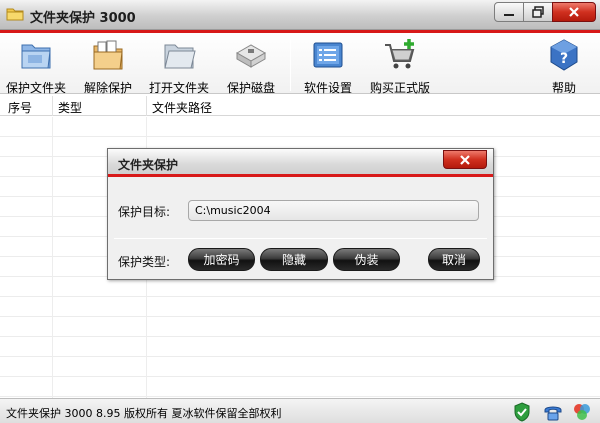 This screenshot has height=423, width=600. I want to click on folder-open-icon, so click(180, 56).